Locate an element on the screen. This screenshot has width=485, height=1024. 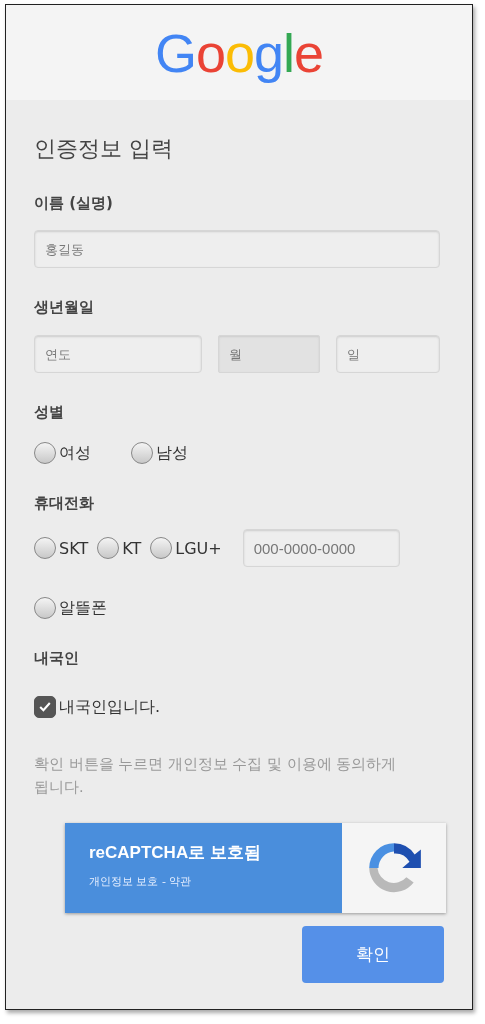
radio-option: LGU+ is located at coordinates (186, 548).